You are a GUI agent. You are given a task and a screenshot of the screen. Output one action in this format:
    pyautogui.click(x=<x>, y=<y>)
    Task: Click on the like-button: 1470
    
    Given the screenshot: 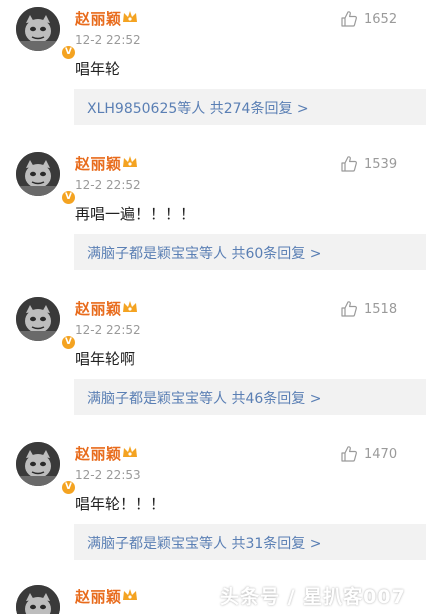 What is the action you would take?
    pyautogui.click(x=368, y=454)
    